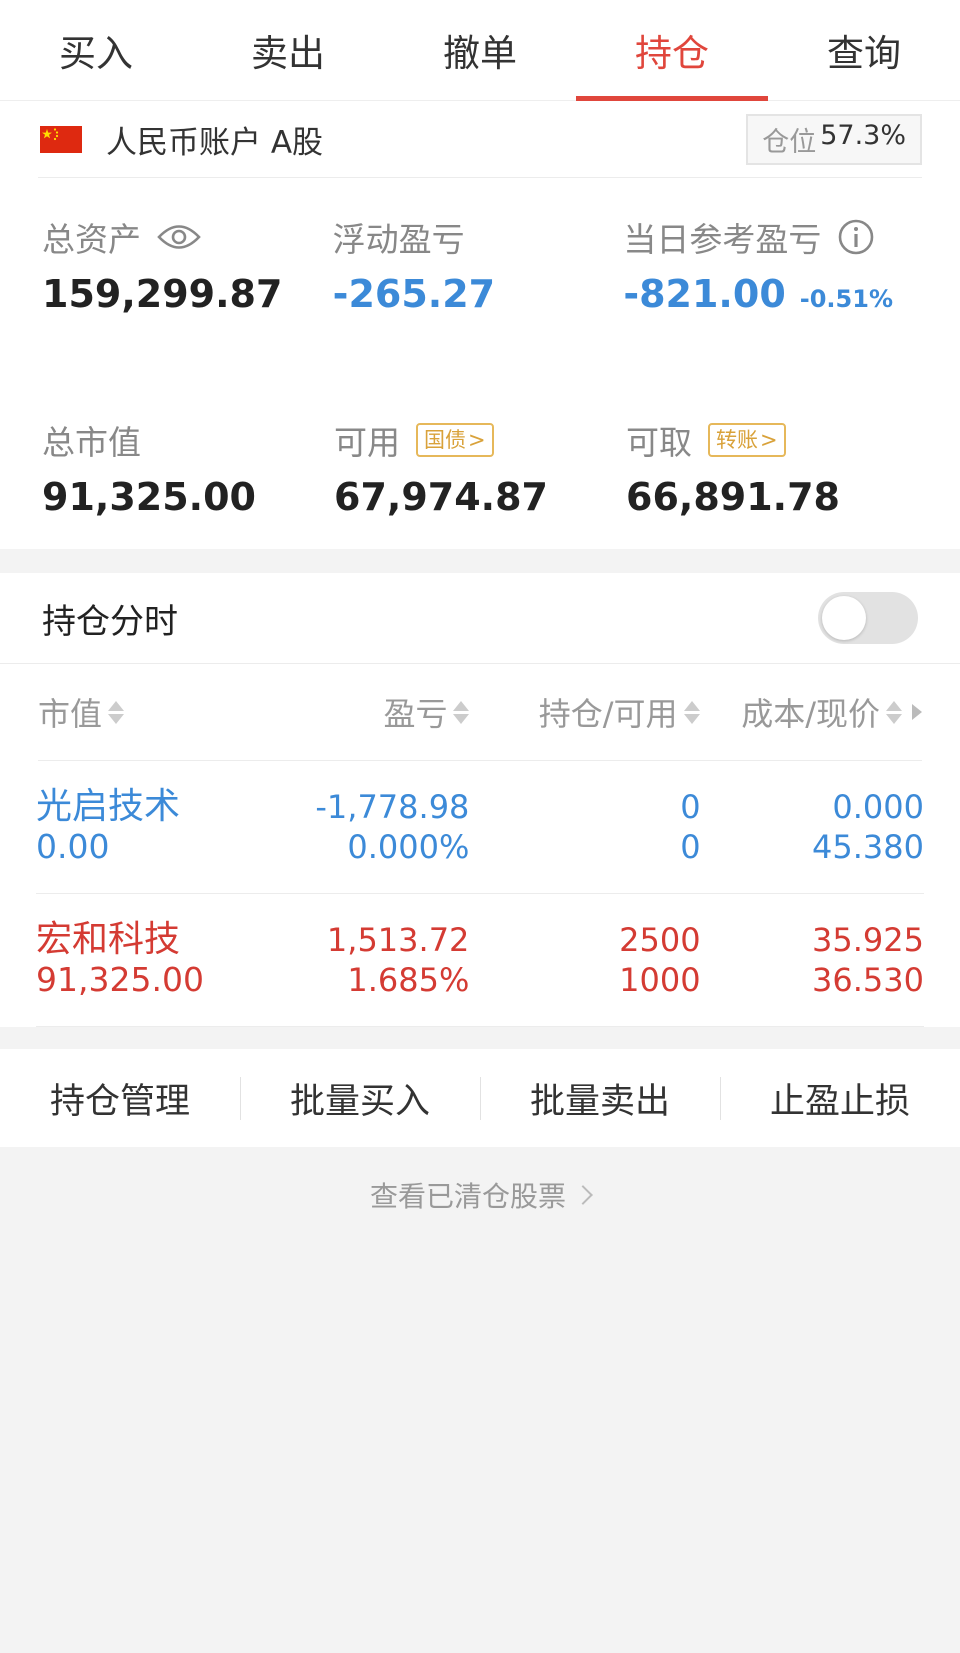 The image size is (960, 1653). I want to click on daily-pnl-label: 当日参考盈亏, so click(722, 239).